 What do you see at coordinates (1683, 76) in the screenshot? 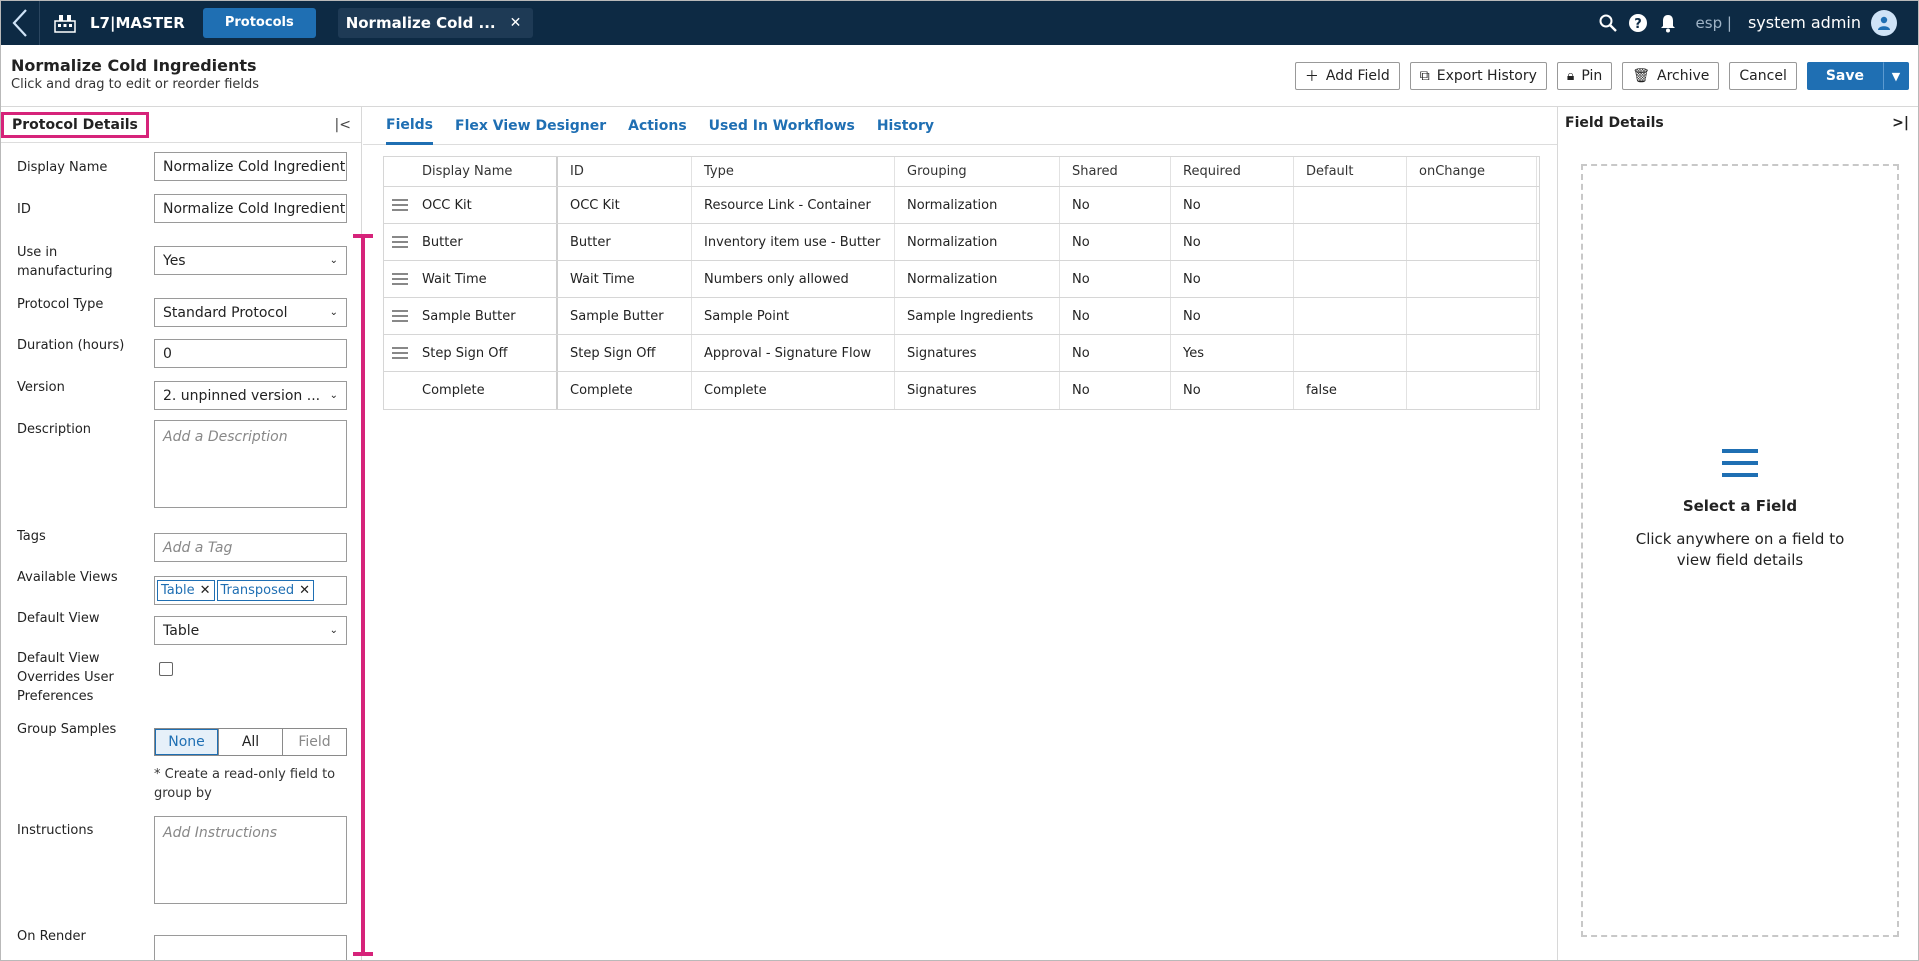
I see `archive-label: Archive` at bounding box center [1683, 76].